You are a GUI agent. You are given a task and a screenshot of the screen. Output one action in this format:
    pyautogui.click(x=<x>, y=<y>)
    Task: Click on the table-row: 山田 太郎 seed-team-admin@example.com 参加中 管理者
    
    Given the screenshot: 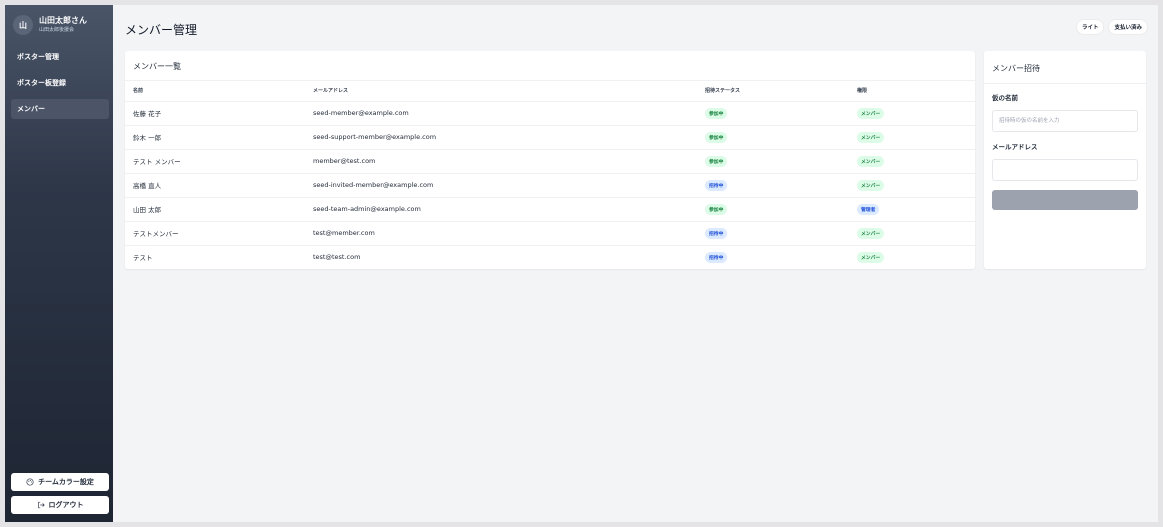 What is the action you would take?
    pyautogui.click(x=550, y=209)
    